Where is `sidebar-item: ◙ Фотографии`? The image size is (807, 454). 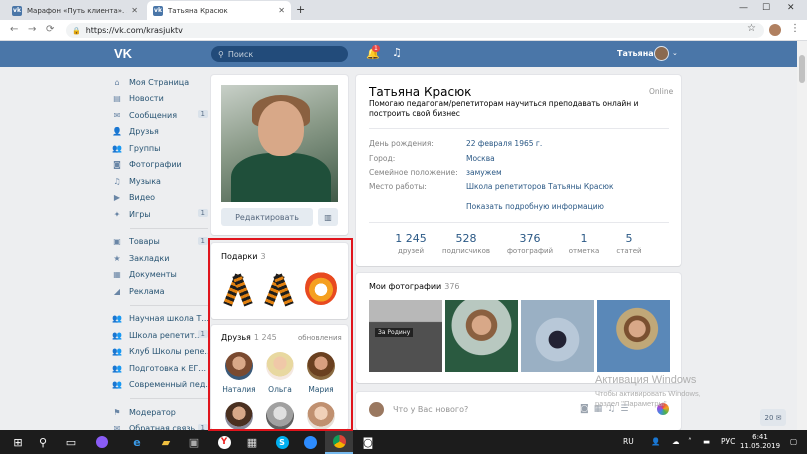 sidebar-item: ◙ Фотографии is located at coordinates (160, 165).